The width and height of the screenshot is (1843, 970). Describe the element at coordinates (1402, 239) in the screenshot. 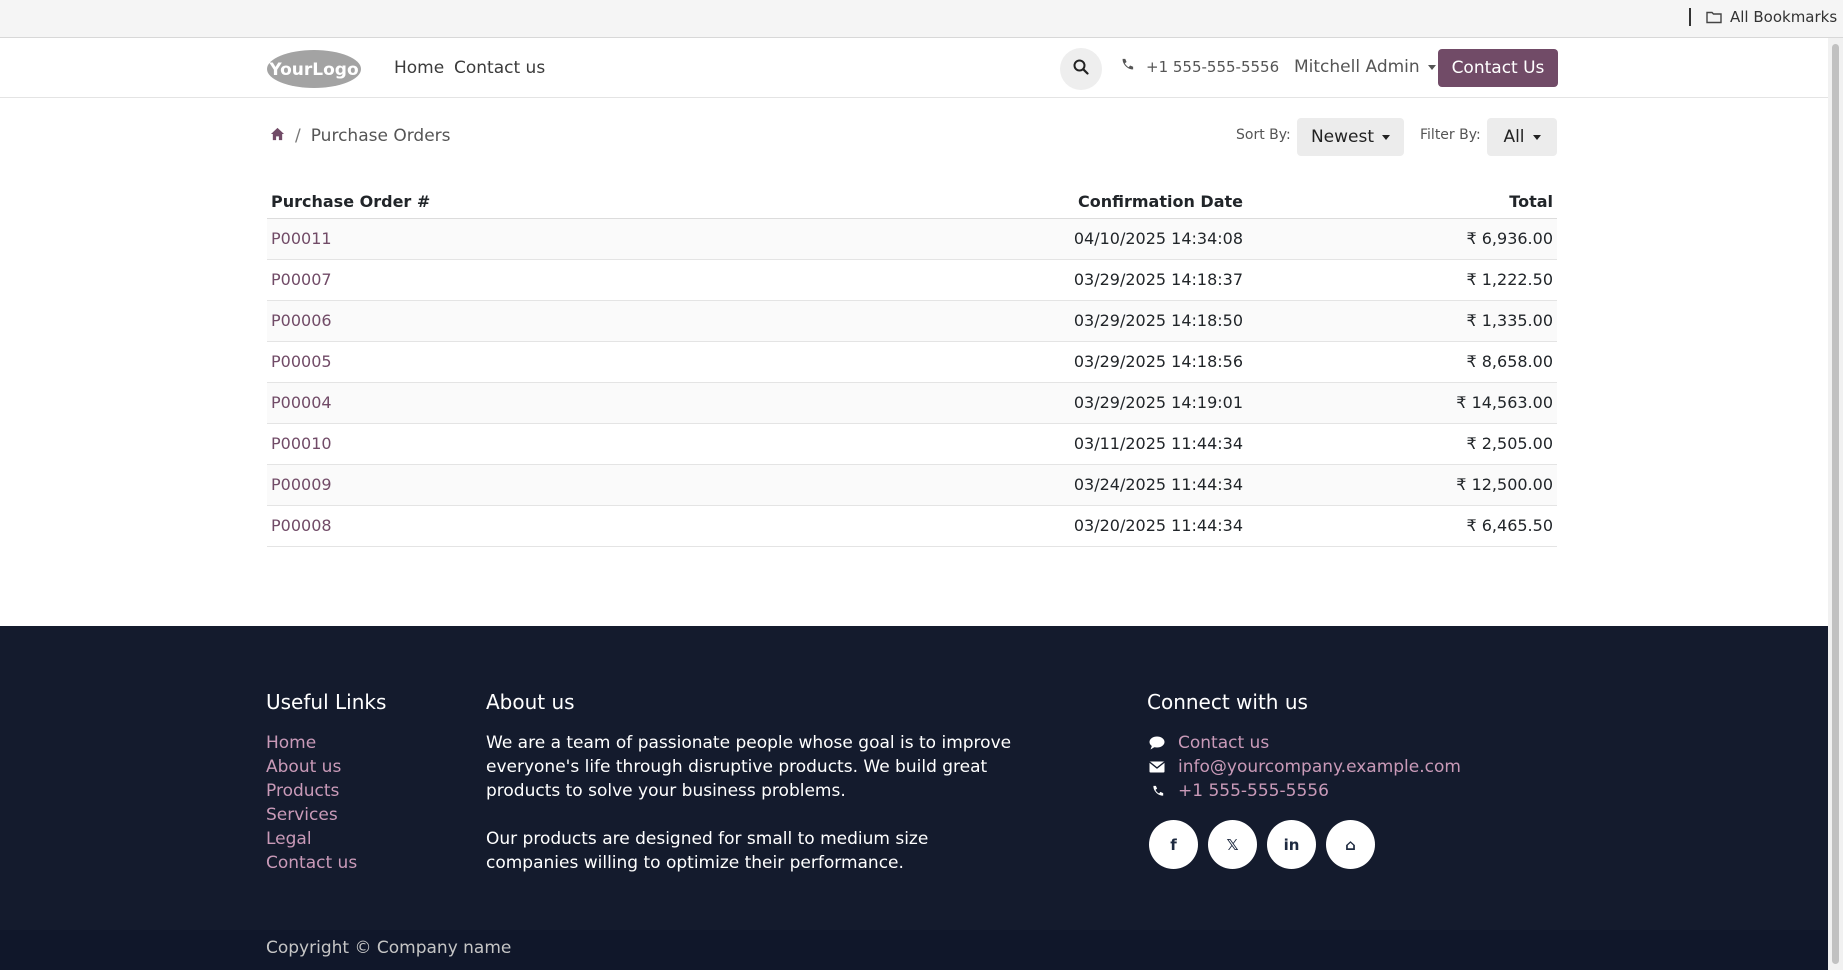

I see `order-total: ₹ 6,936.00` at that location.